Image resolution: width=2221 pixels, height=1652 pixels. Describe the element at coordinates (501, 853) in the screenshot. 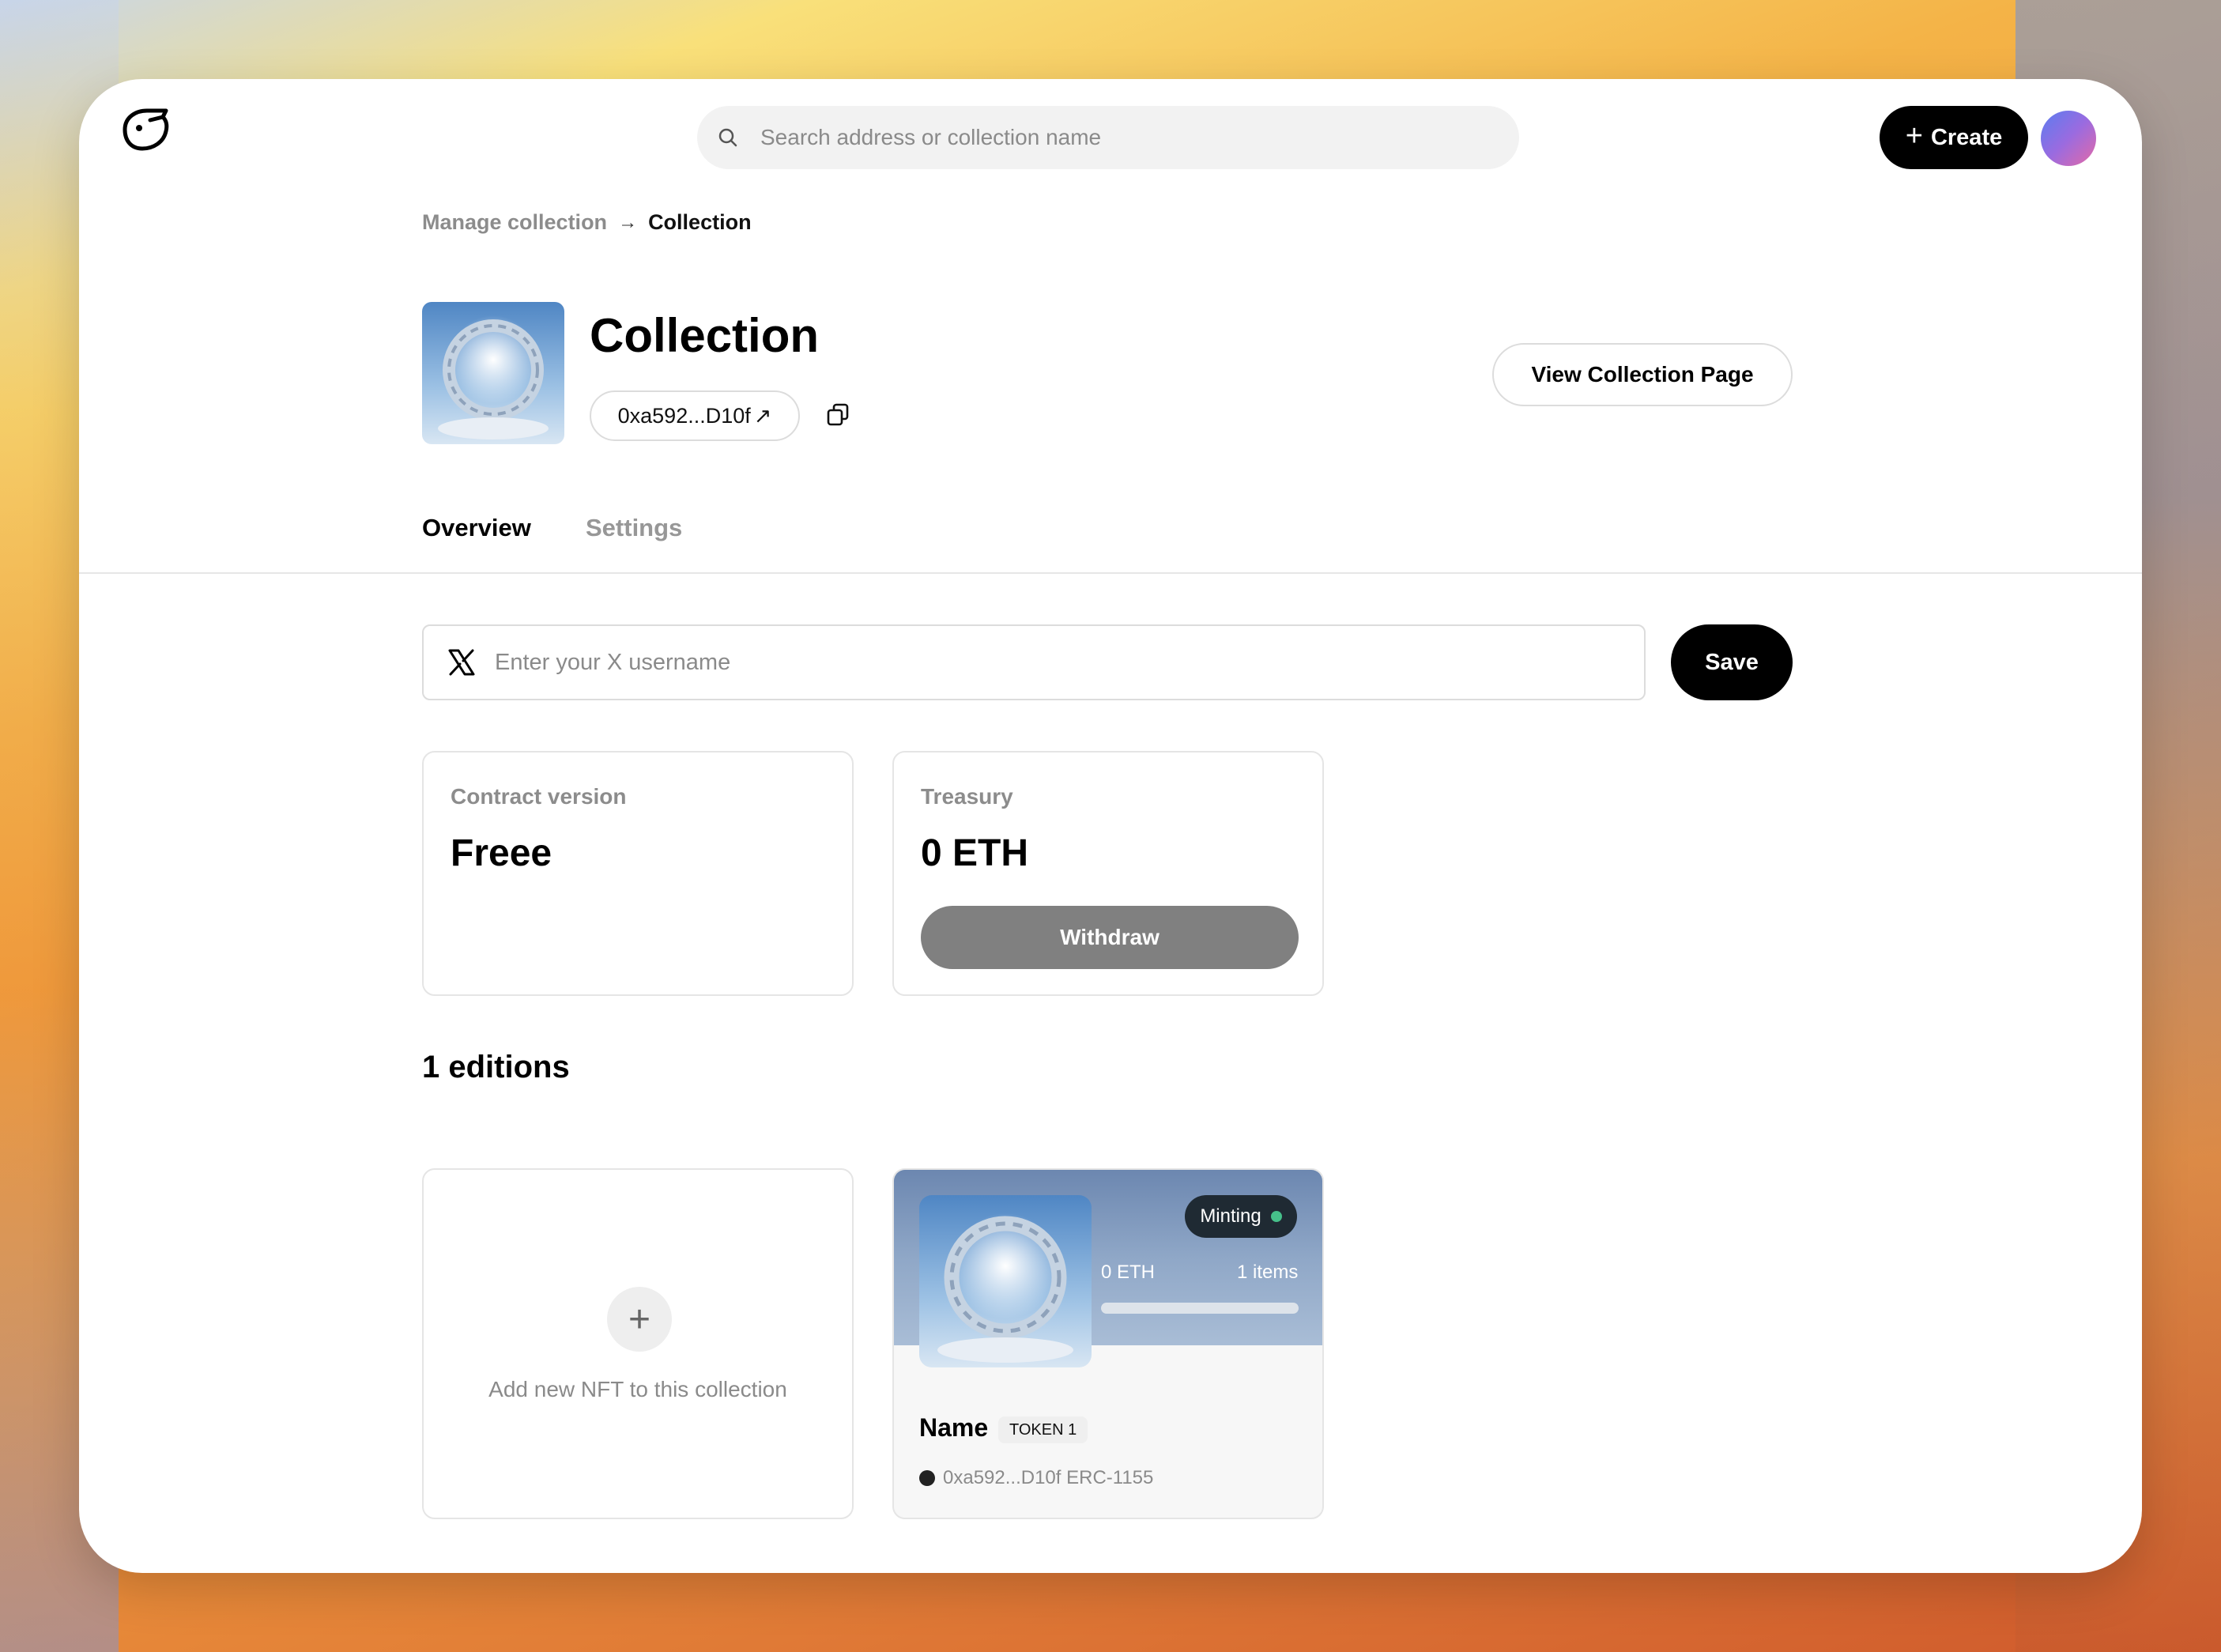

I see `contract-version-value: Freee` at that location.